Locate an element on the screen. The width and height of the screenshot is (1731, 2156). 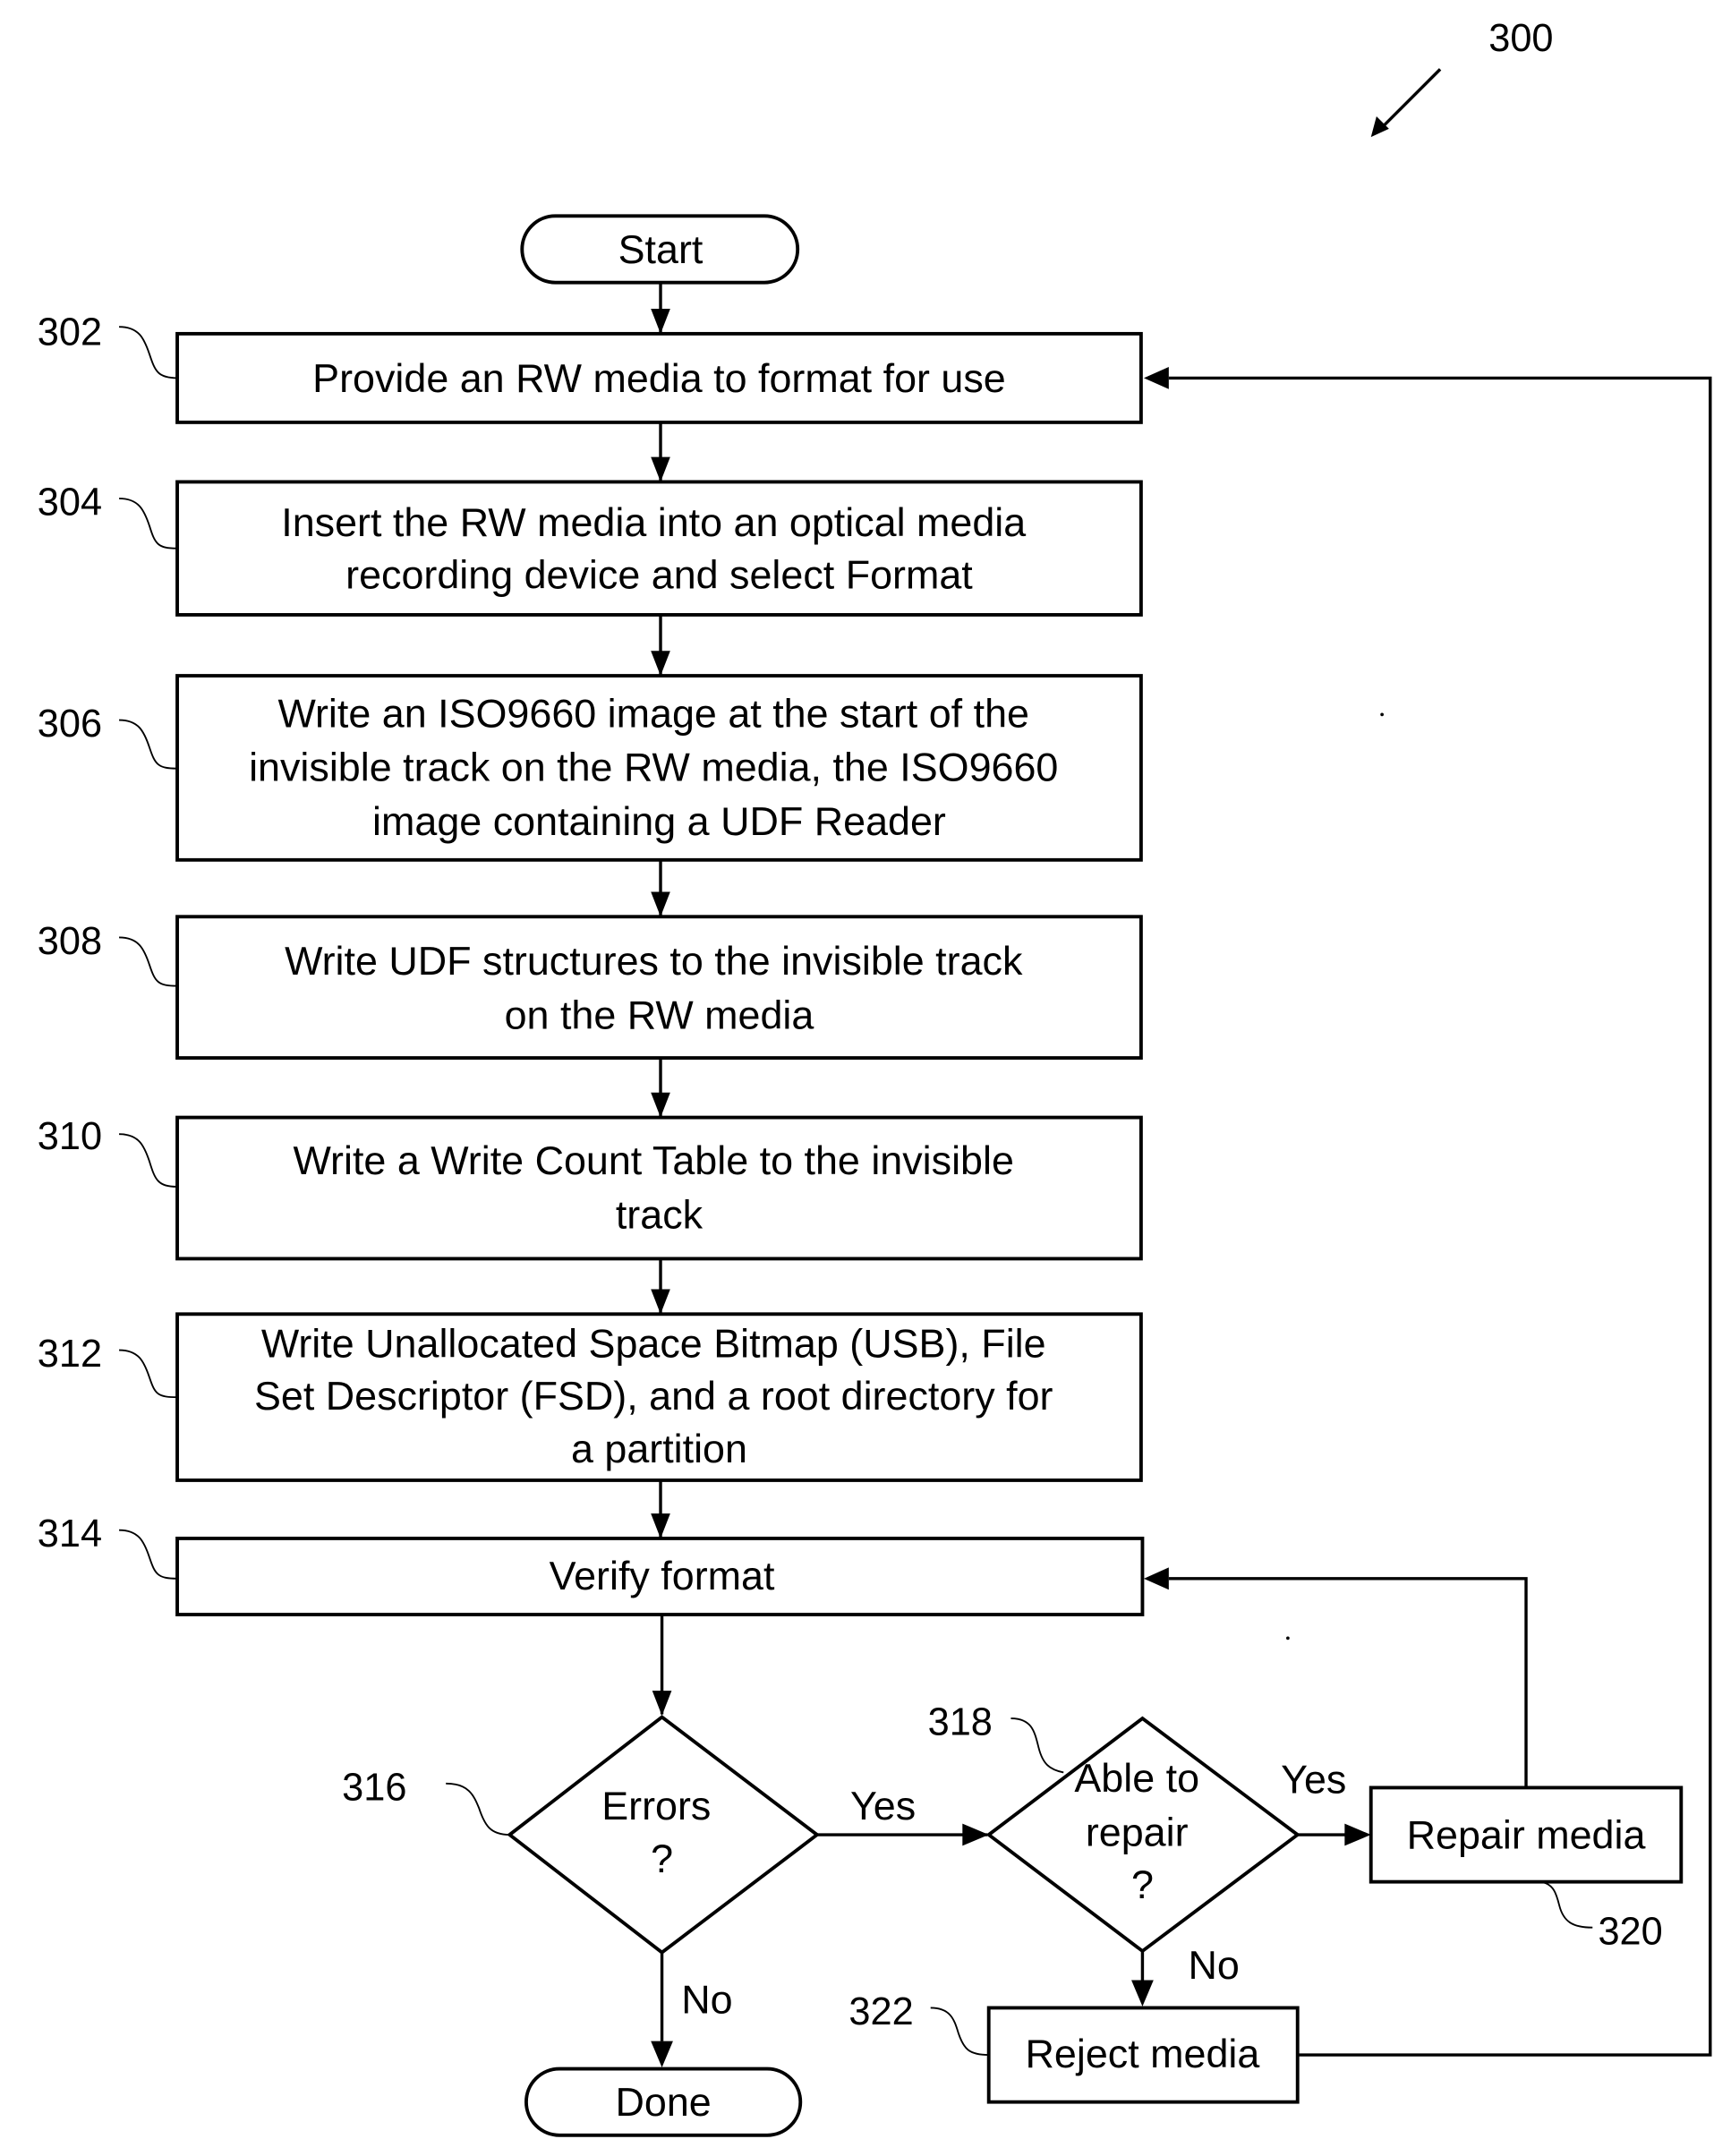
label-errors-no: No is located at coordinates (706, 2000).